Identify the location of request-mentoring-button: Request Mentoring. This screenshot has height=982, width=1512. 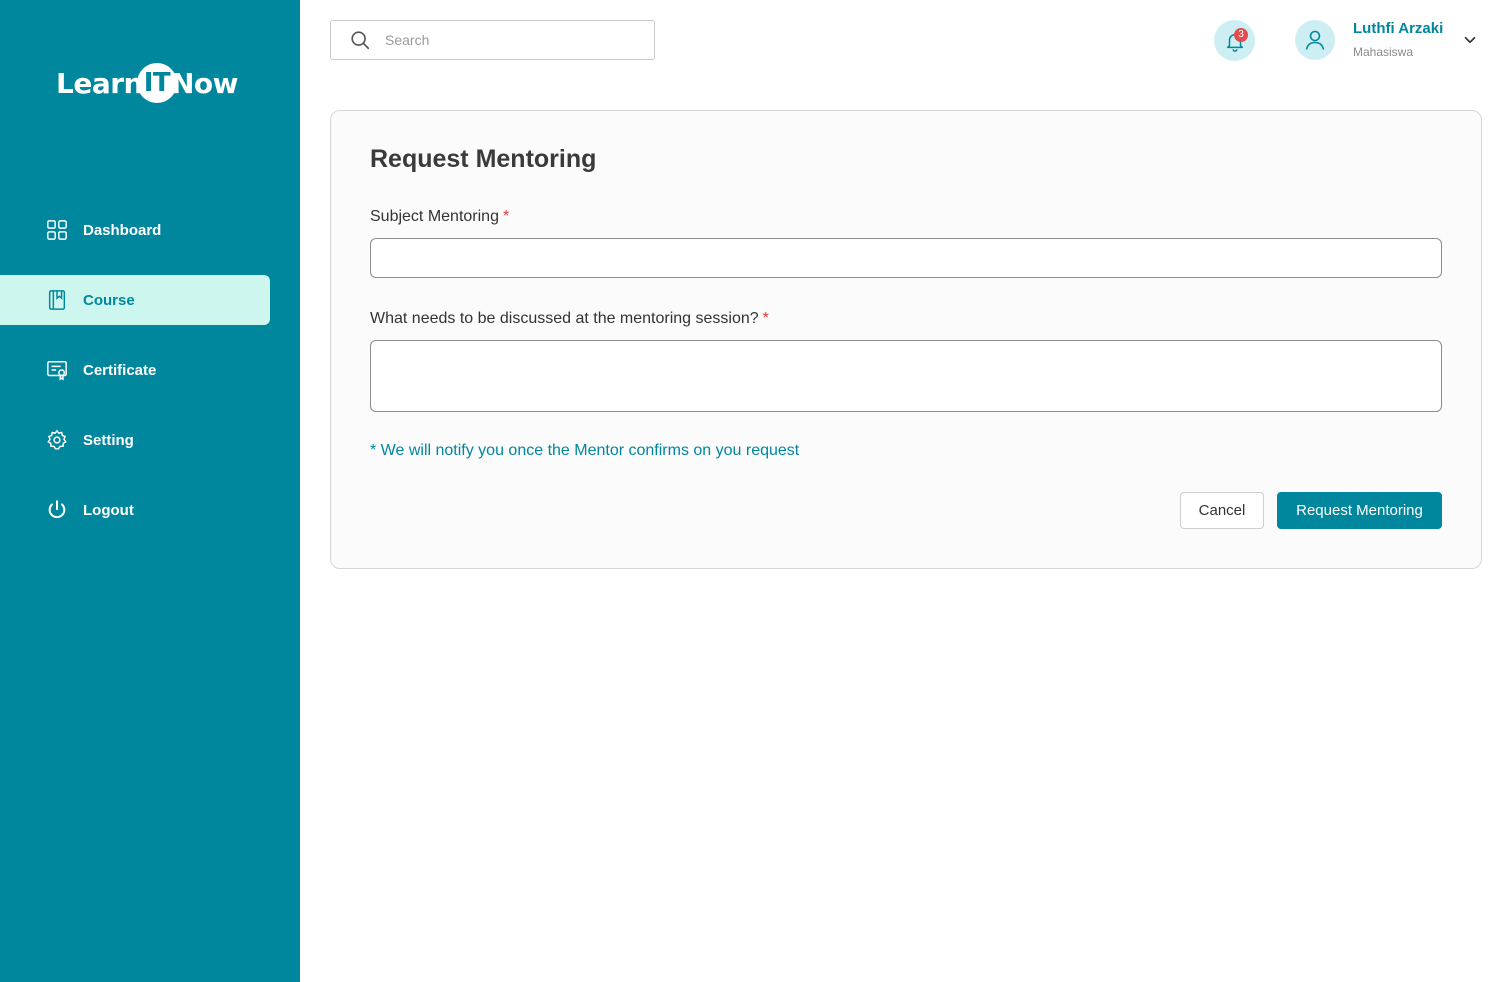
(1359, 510).